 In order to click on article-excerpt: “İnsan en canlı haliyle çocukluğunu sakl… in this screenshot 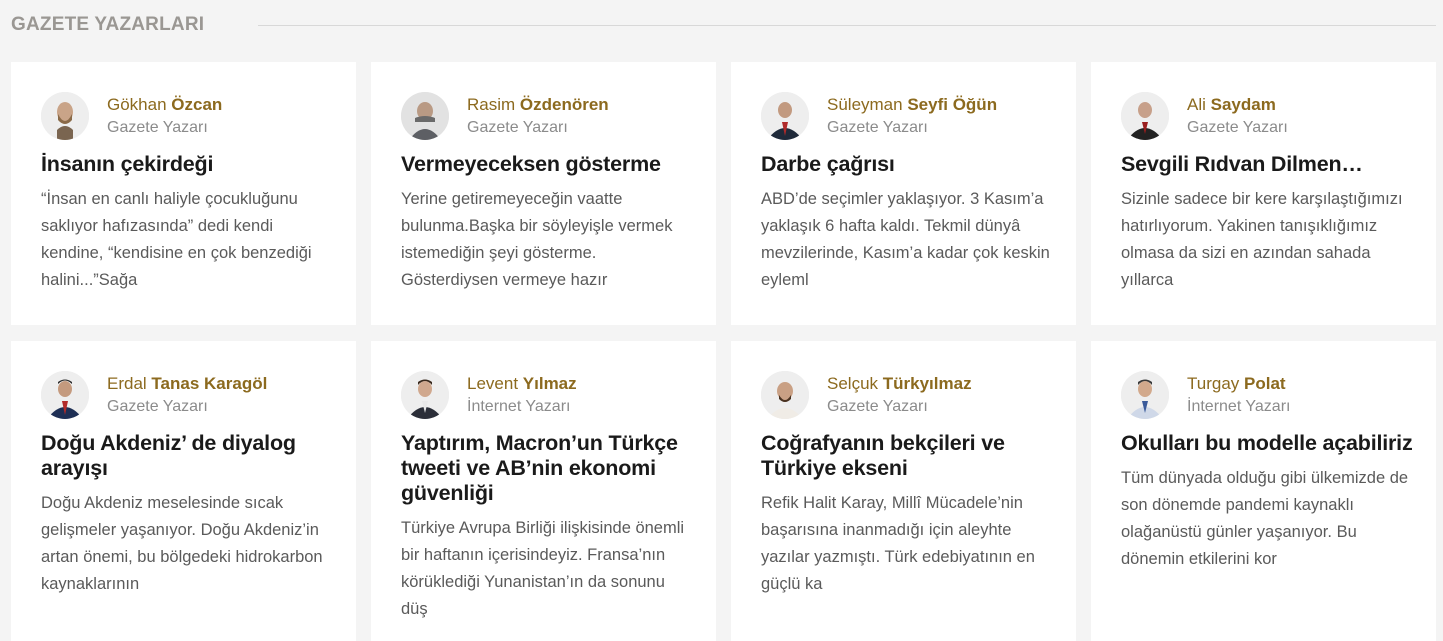, I will do `click(176, 239)`.